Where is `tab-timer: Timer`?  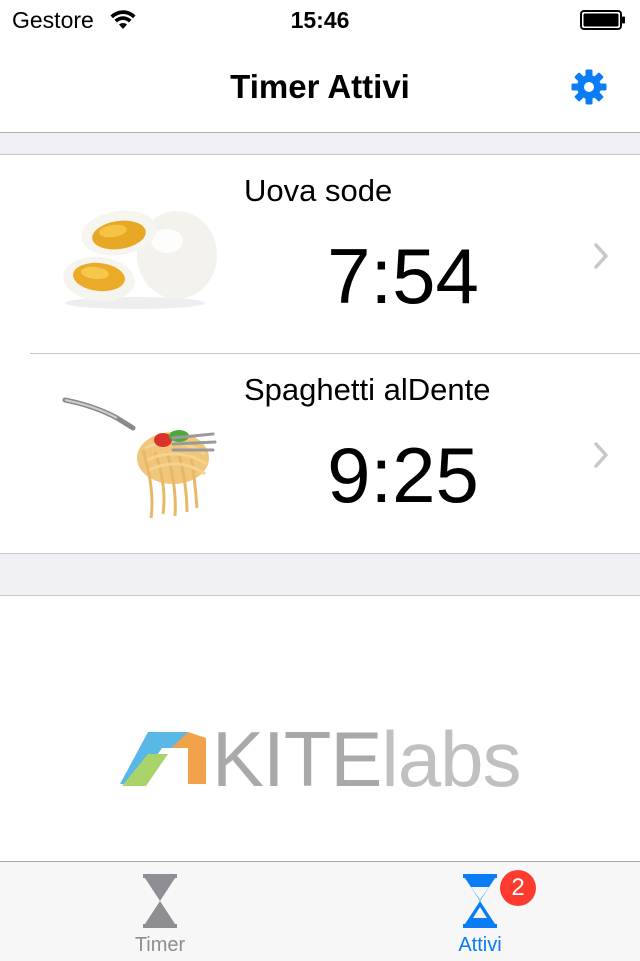
tab-timer: Timer is located at coordinates (160, 911).